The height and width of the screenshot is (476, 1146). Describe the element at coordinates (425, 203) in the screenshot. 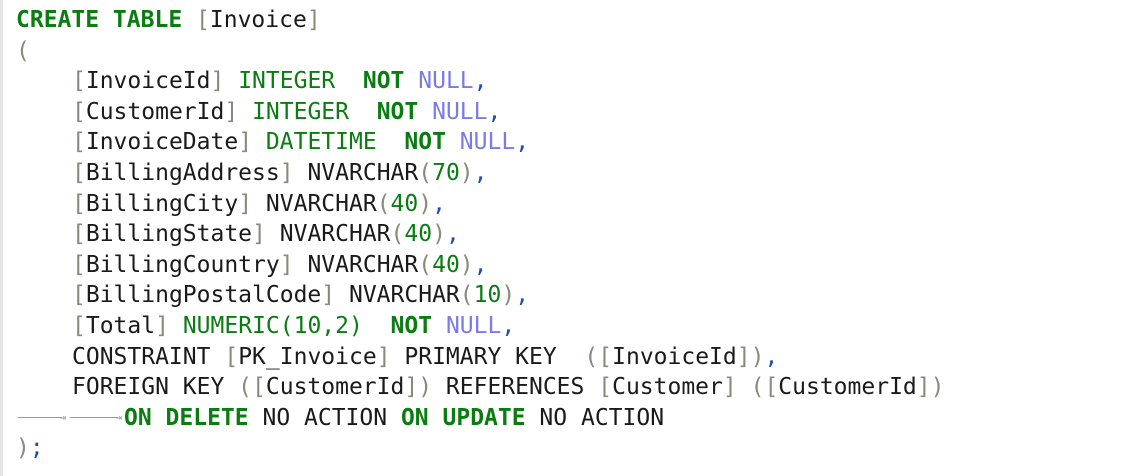

I see `code-token: )` at that location.